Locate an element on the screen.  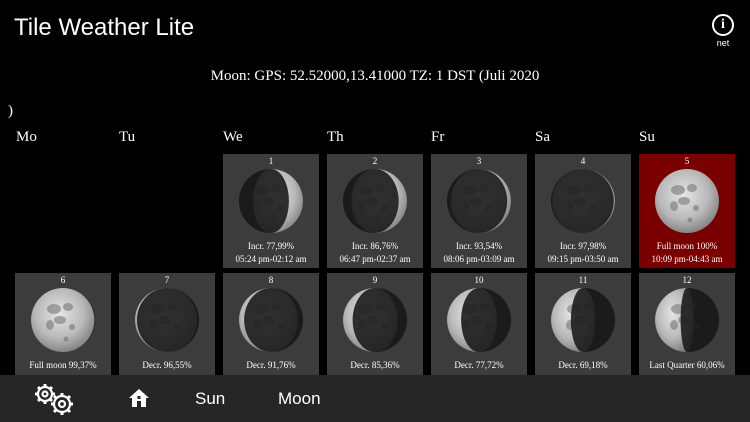
settings-button is located at coordinates (54, 399).